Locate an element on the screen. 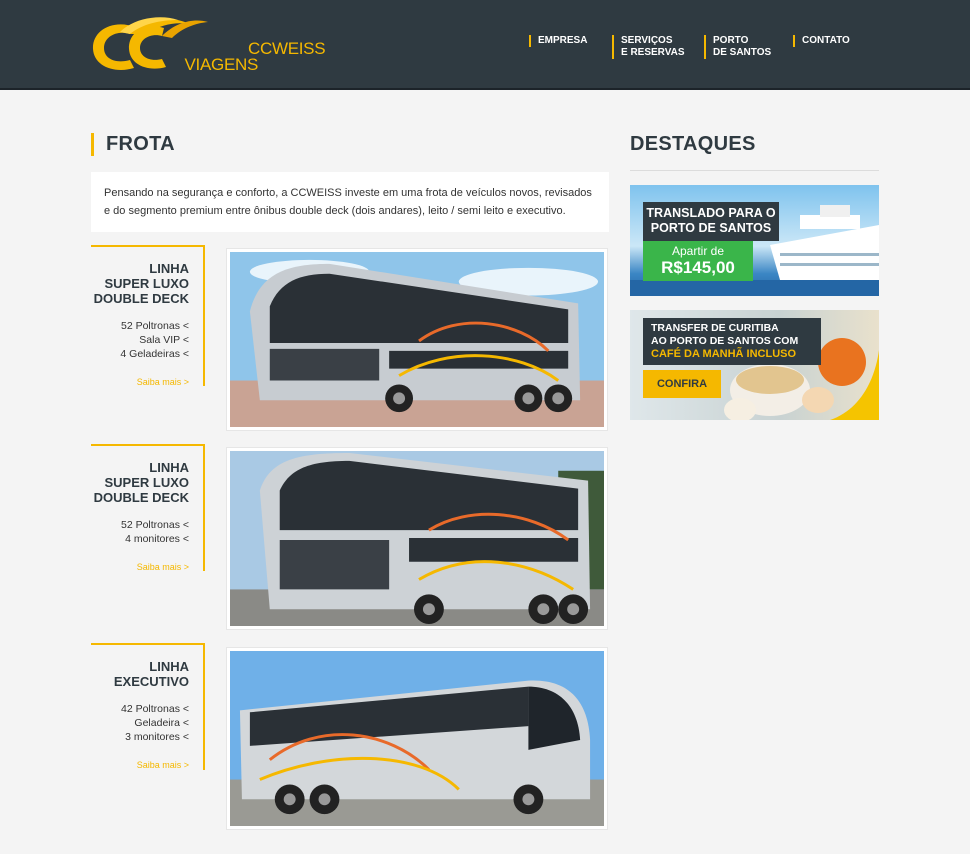  fleet-name-line: EXECUTIVO is located at coordinates (151, 681).